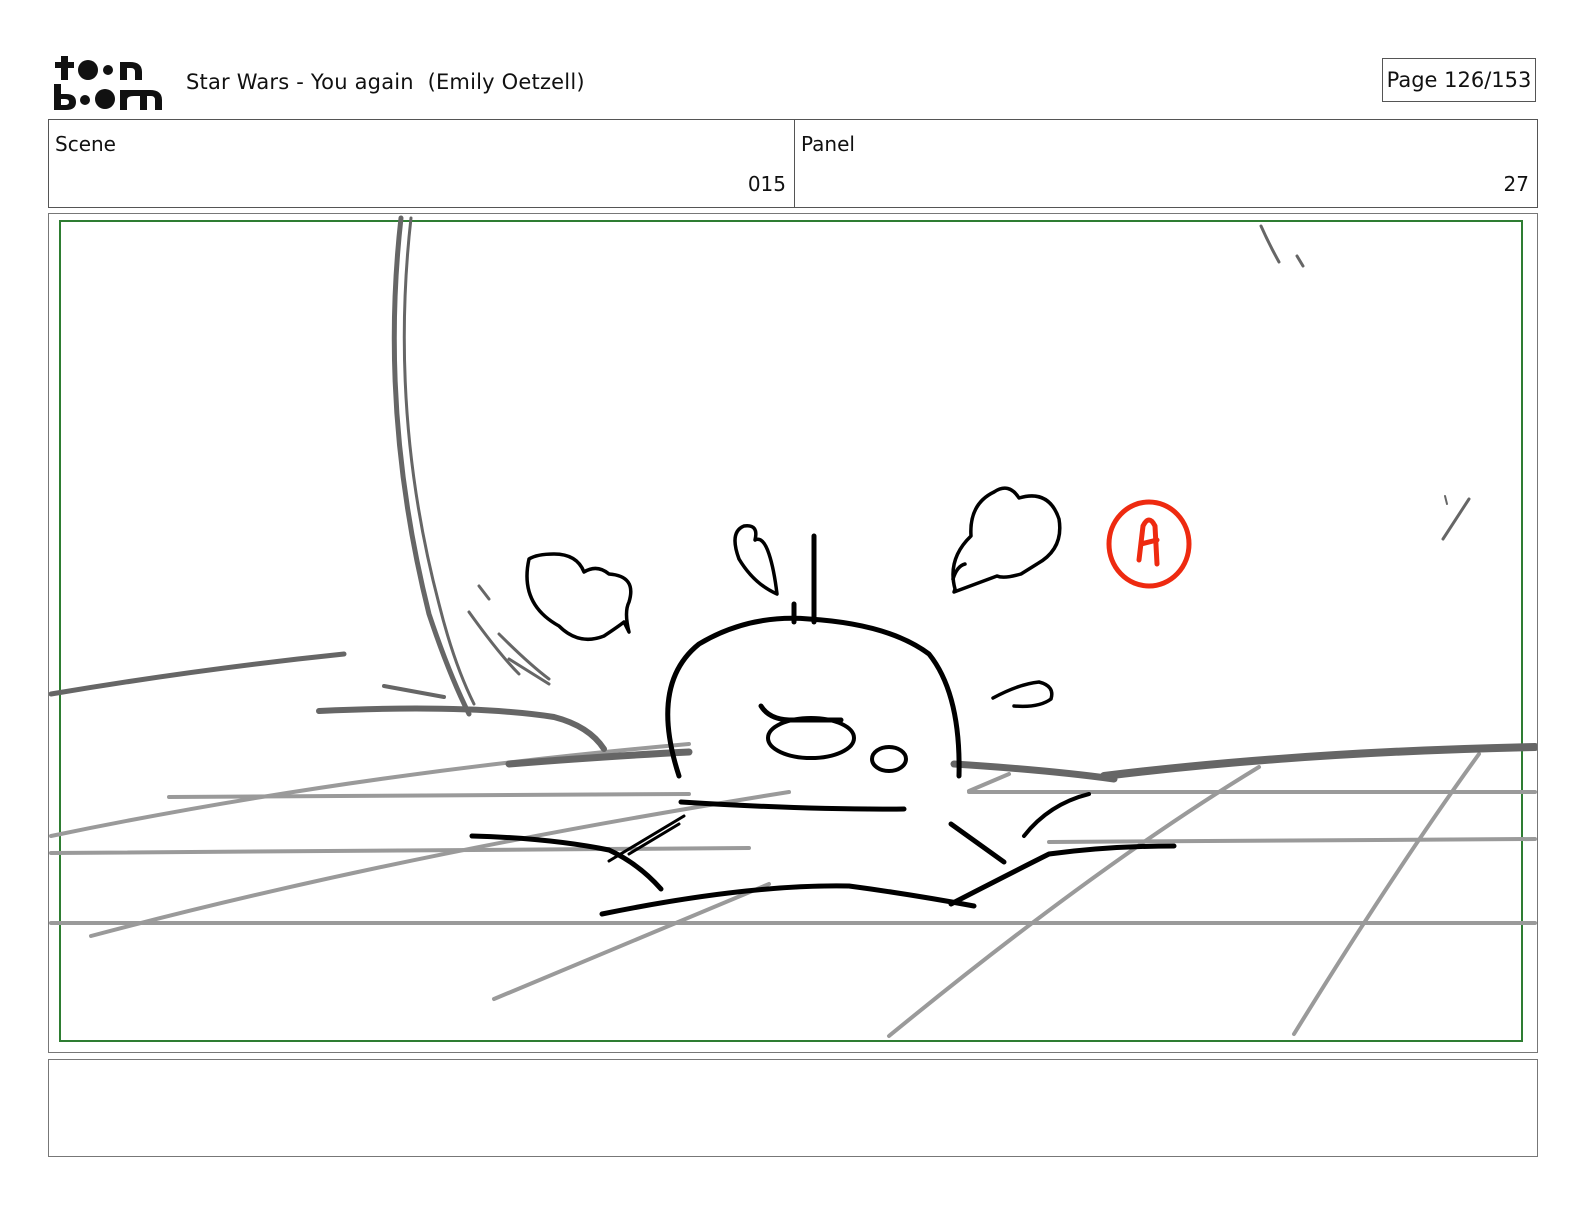 The width and height of the screenshot is (1584, 1224). Describe the element at coordinates (793, 1108) in the screenshot. I see `notes-box` at that location.